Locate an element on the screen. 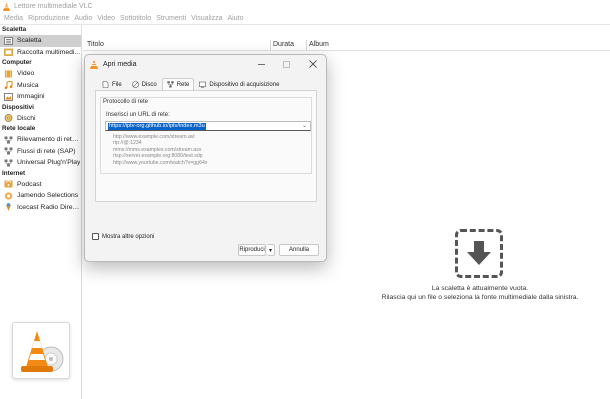 The width and height of the screenshot is (610, 399). sidebar-item-label: Flussi di rete (SAP) is located at coordinates (46, 151).